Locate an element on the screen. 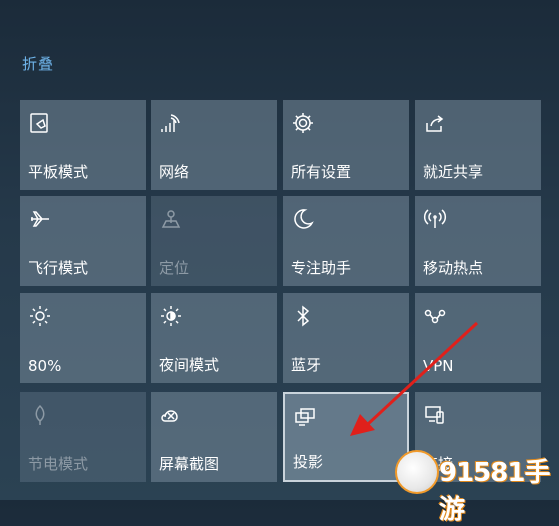 Image resolution: width=559 pixels, height=526 pixels. tile-label: 投影 is located at coordinates (308, 462).